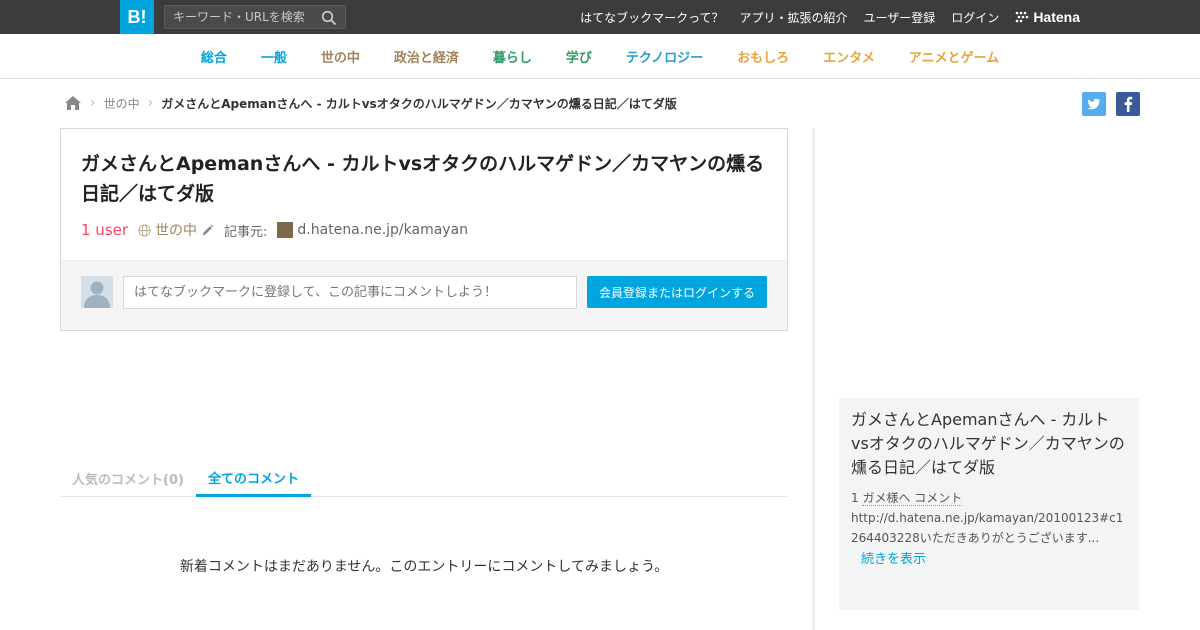  Describe the element at coordinates (104, 230) in the screenshot. I see `user-count: 1 user` at that location.